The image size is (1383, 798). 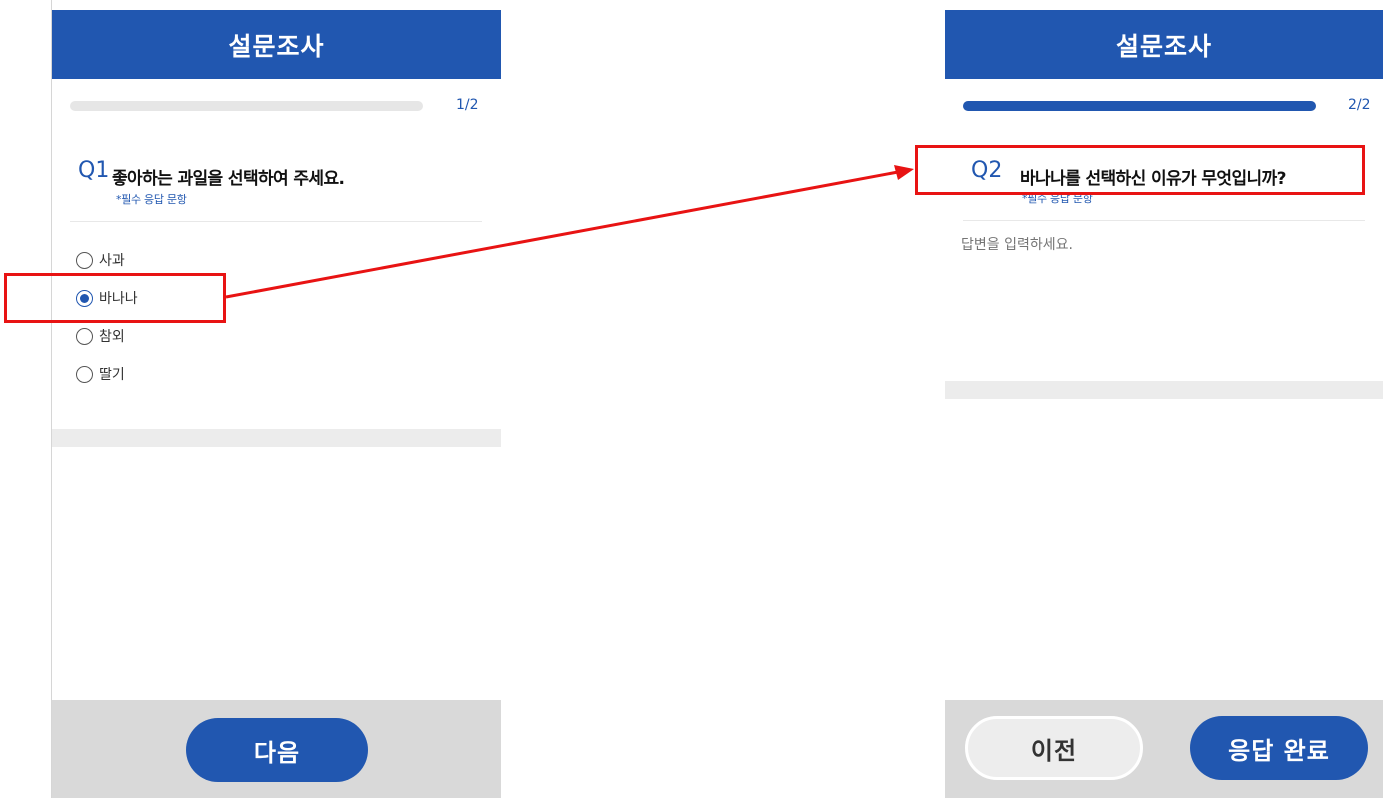 I want to click on arrow-head, so click(x=904, y=172).